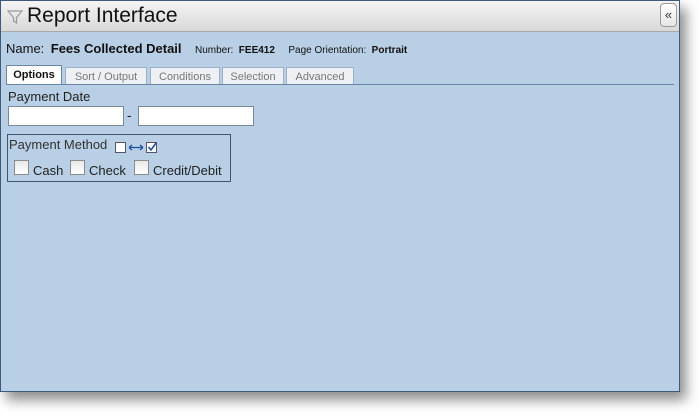  Describe the element at coordinates (66, 116) in the screenshot. I see `payment-date-from-input` at that location.